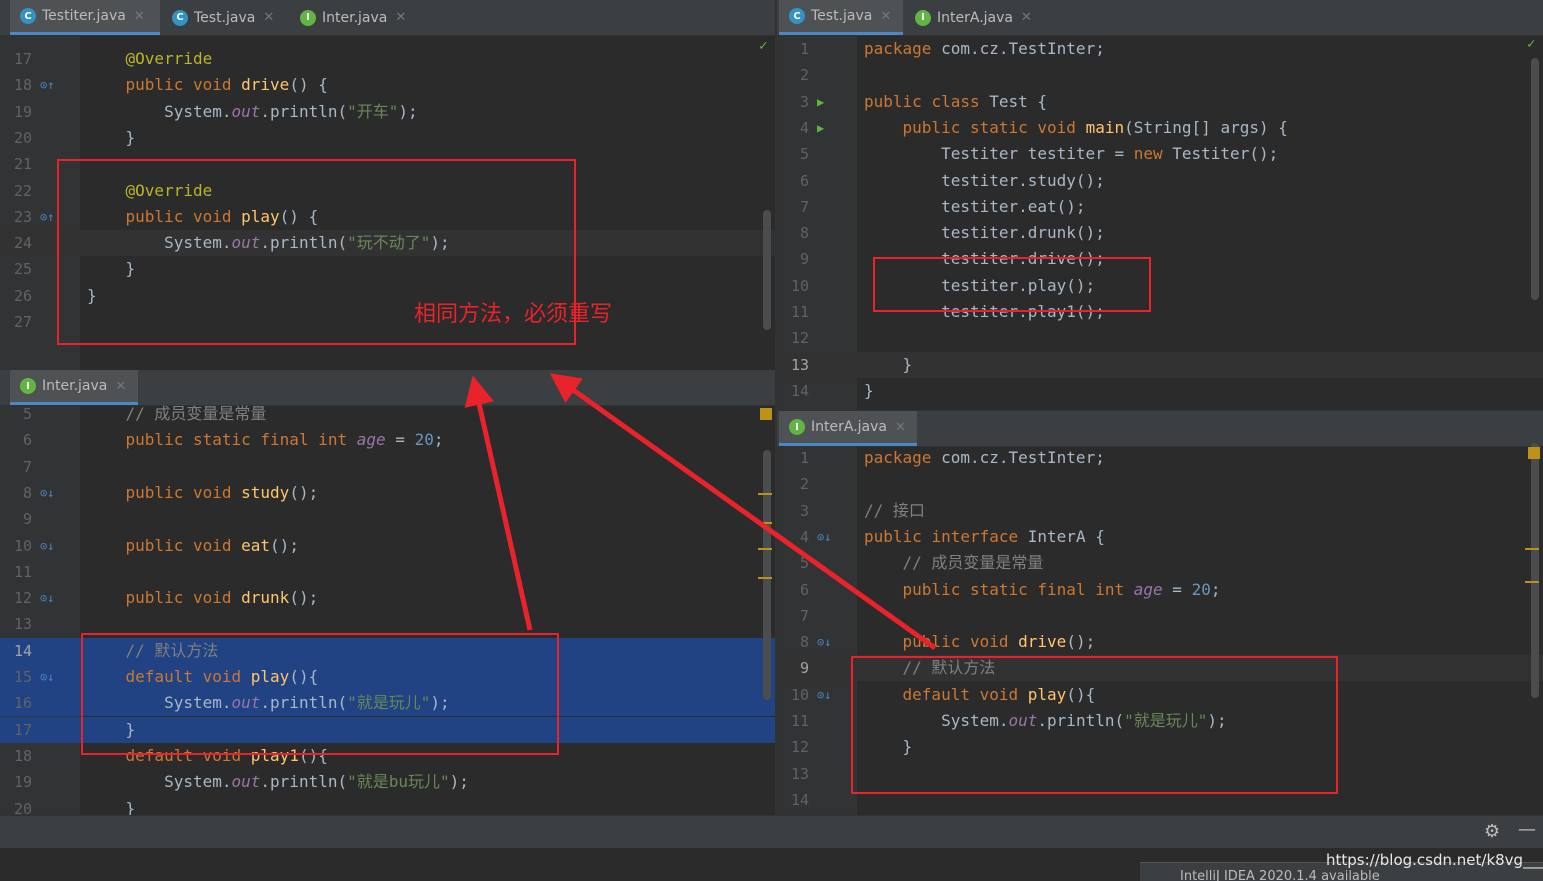 The image size is (1543, 881). Describe the element at coordinates (387, 112) in the screenshot. I see `code-line: 19 System.out.println("开车");` at that location.